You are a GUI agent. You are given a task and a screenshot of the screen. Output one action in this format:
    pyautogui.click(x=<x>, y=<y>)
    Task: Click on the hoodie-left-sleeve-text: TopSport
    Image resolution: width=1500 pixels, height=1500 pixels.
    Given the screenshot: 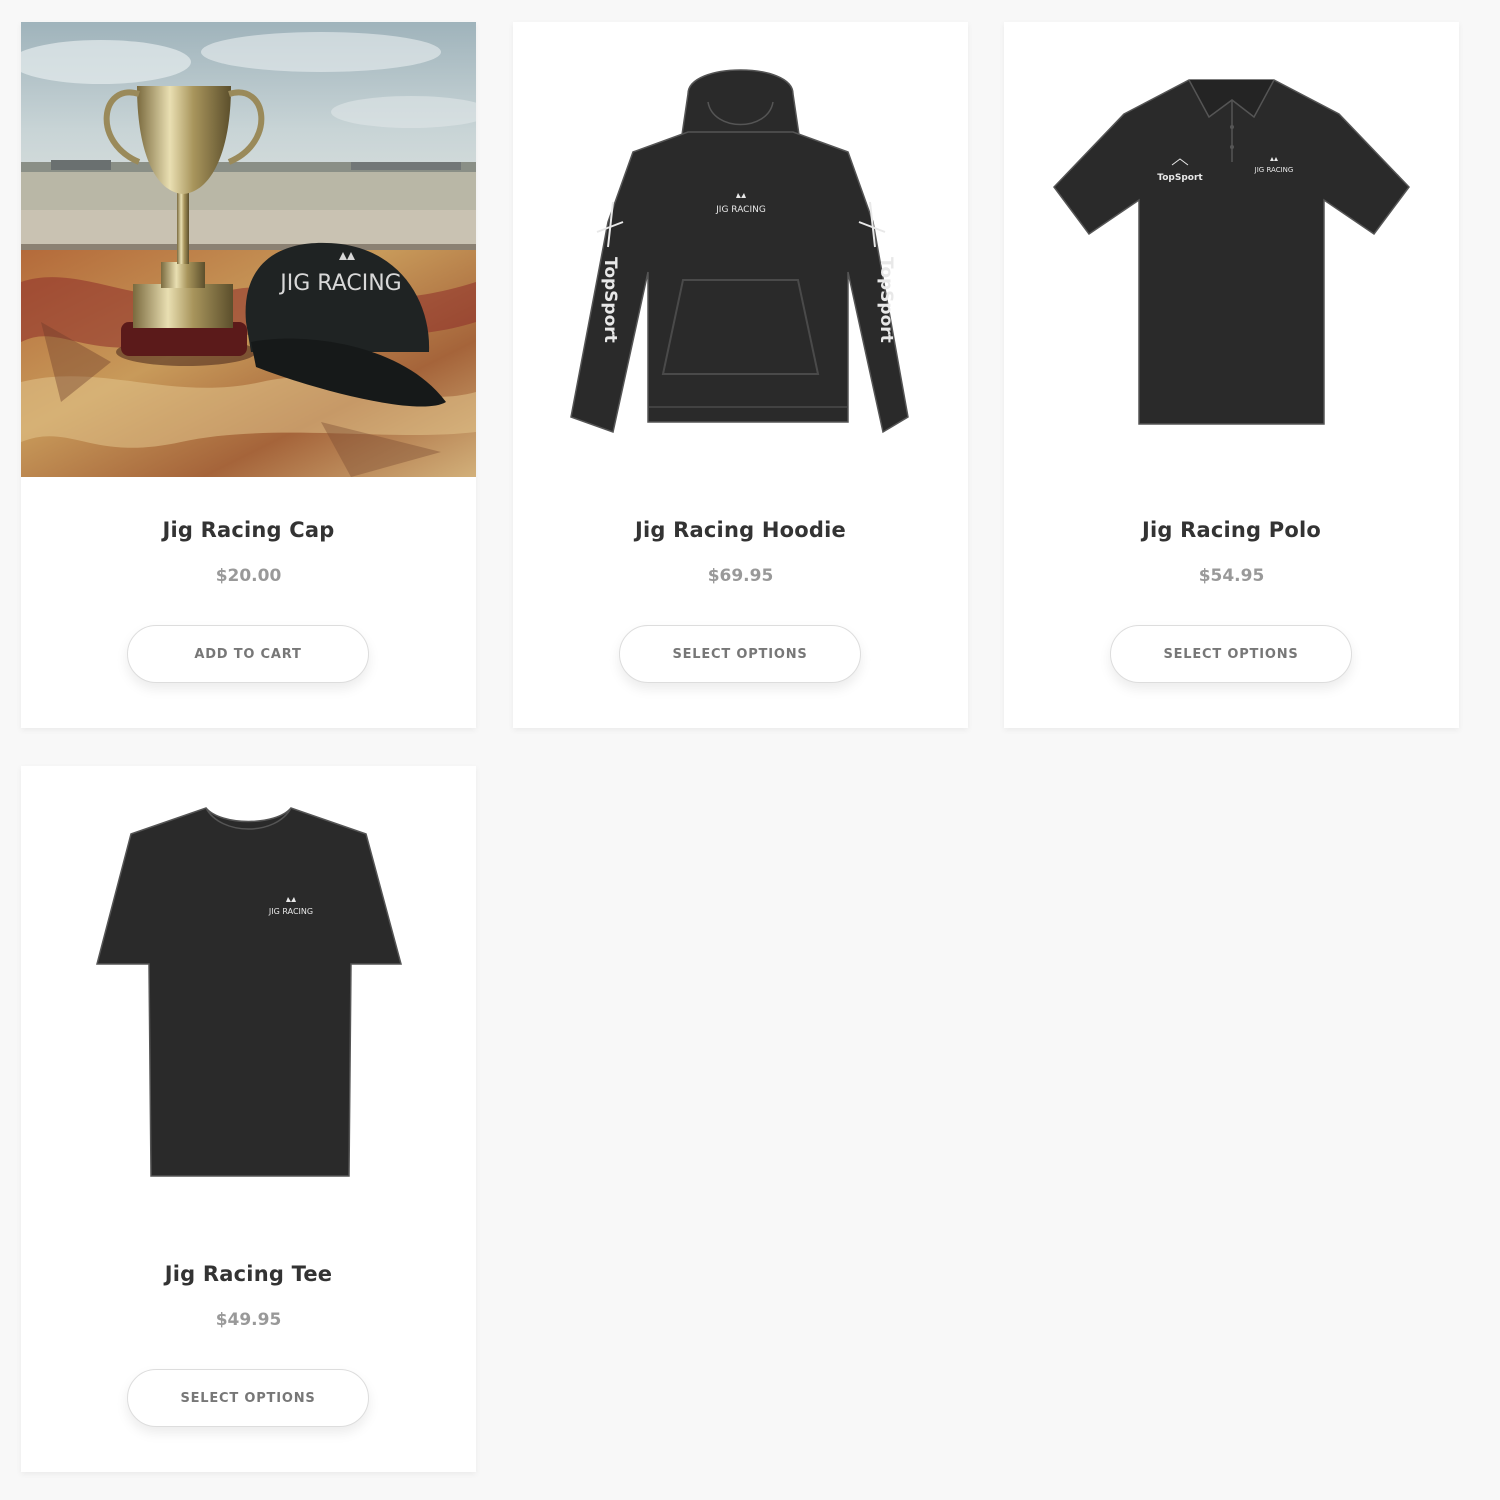 What is the action you would take?
    pyautogui.click(x=610, y=300)
    